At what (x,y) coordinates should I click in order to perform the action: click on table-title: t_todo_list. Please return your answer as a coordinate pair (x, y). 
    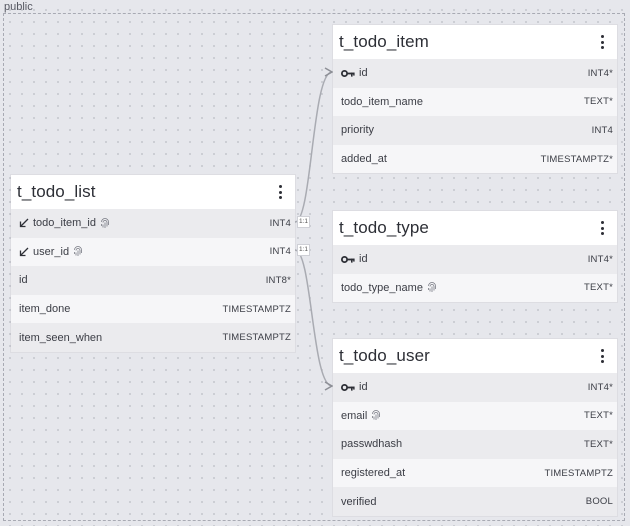
    Looking at the image, I should click on (56, 191).